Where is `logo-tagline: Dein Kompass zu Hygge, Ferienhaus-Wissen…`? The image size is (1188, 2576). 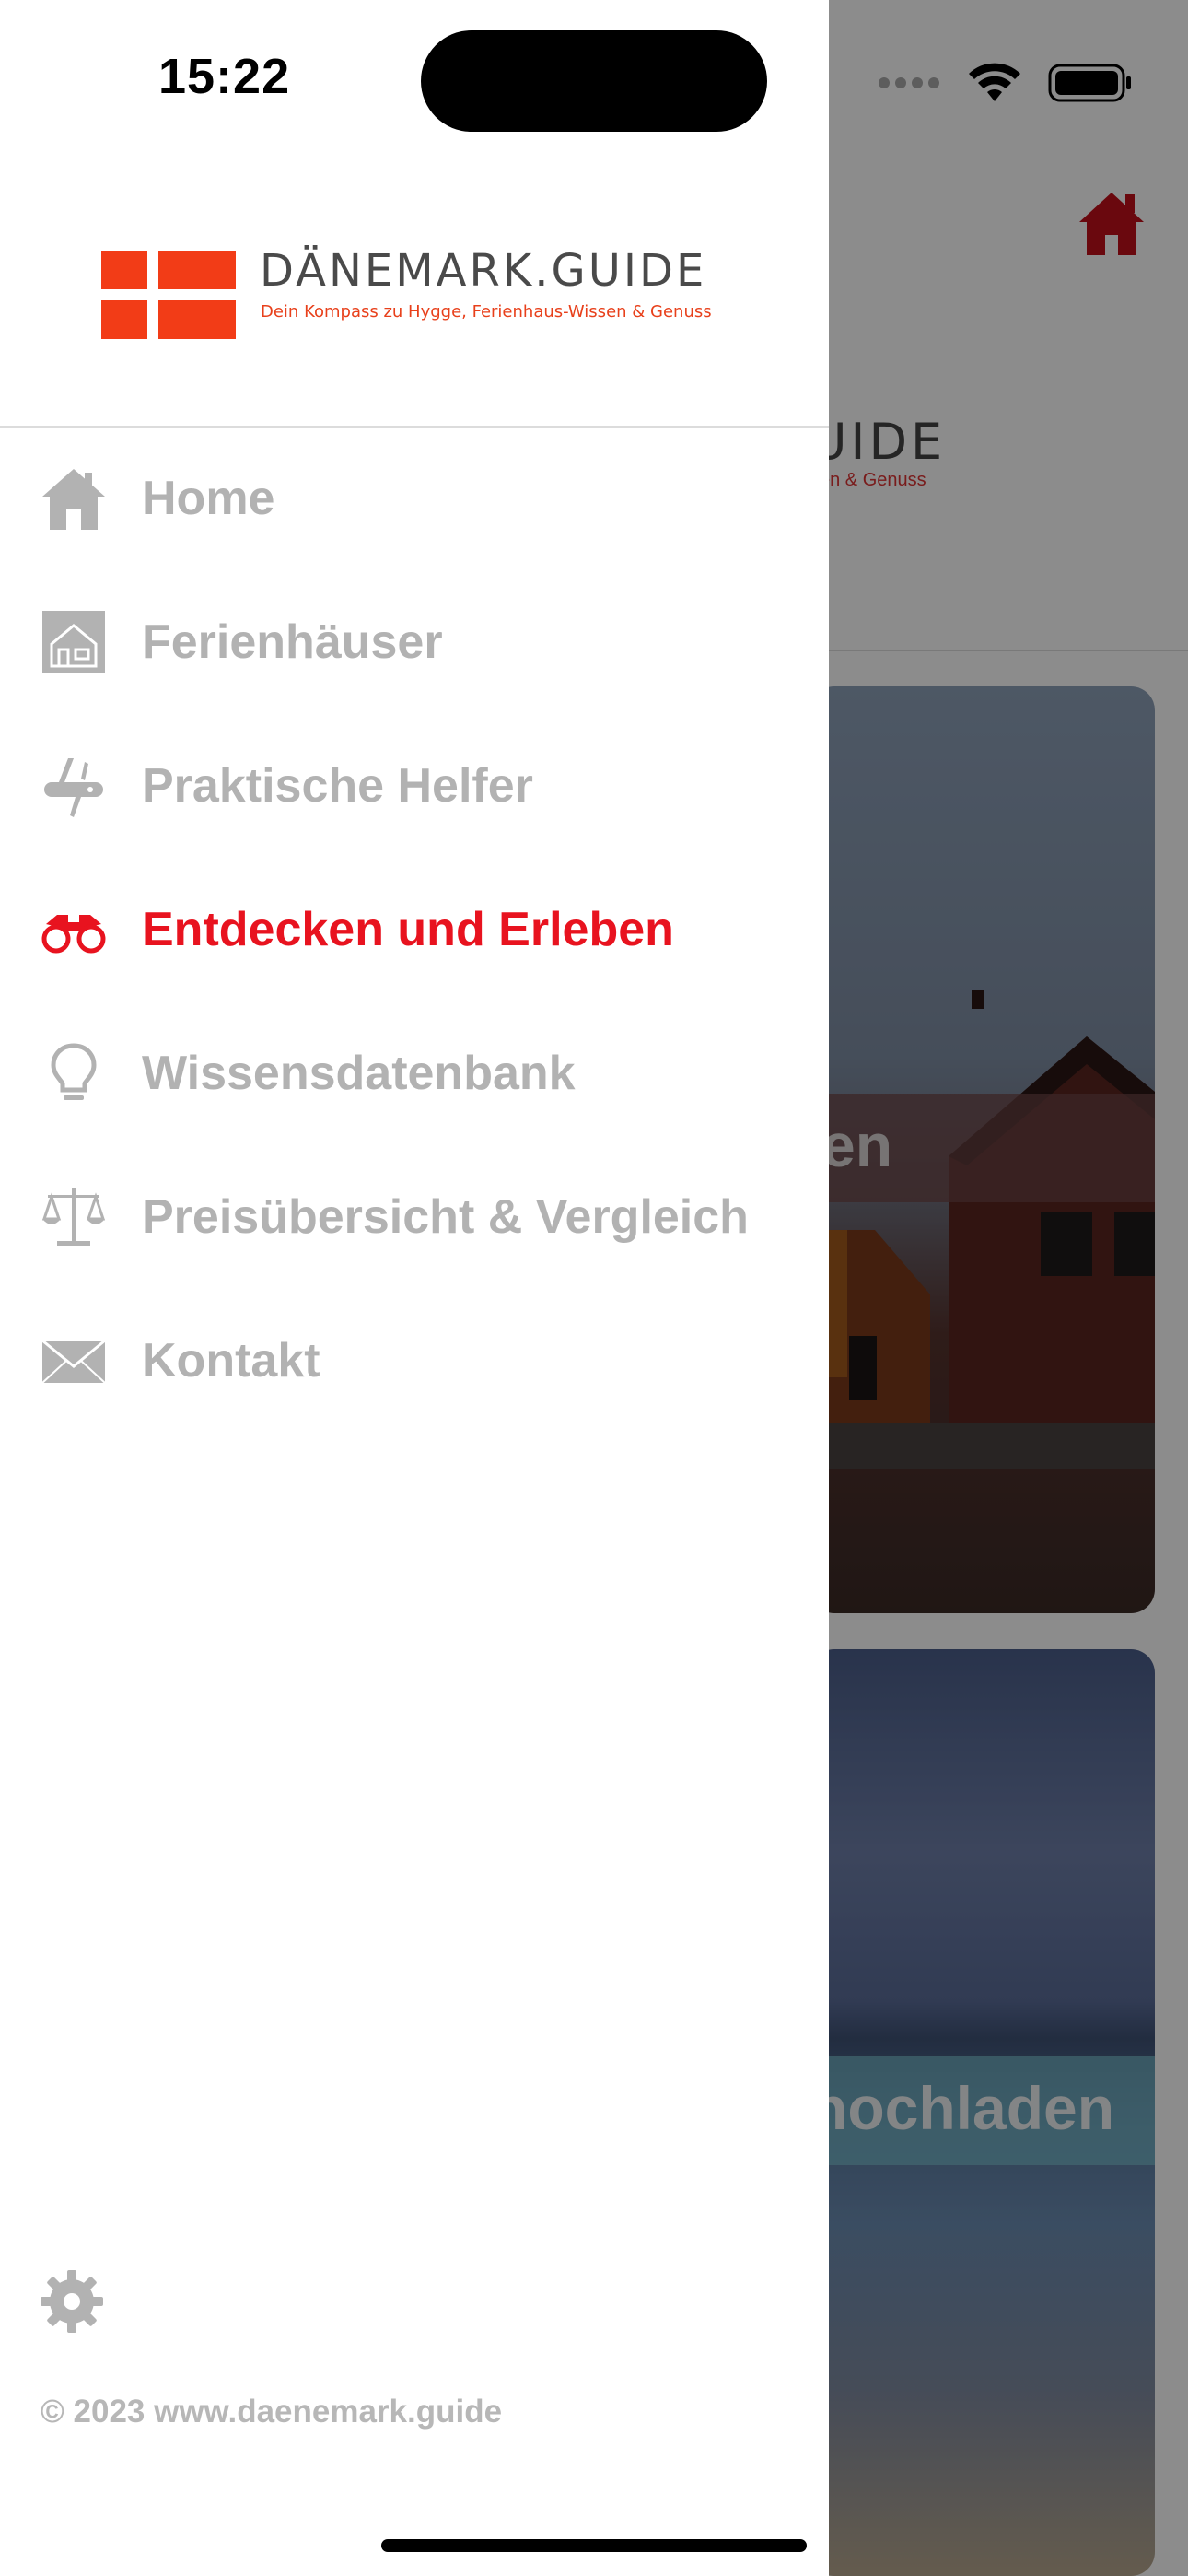
logo-tagline: Dein Kompass zu Hygge, Ferienhaus-Wissen… is located at coordinates (486, 312).